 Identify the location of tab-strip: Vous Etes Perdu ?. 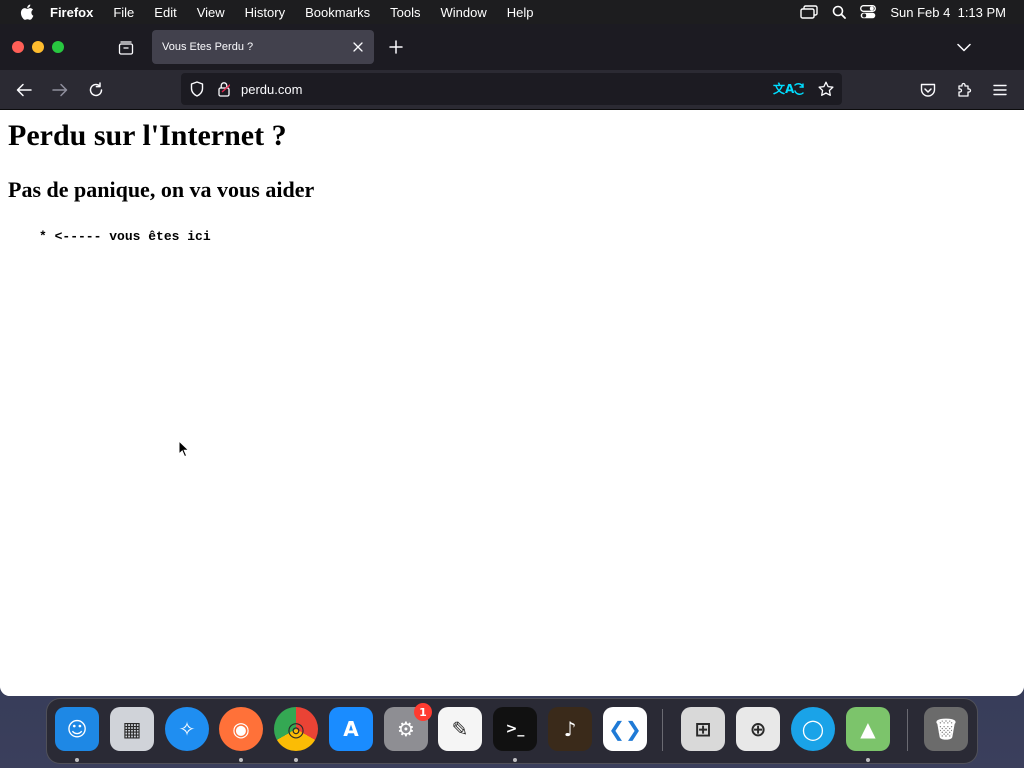
(512, 47).